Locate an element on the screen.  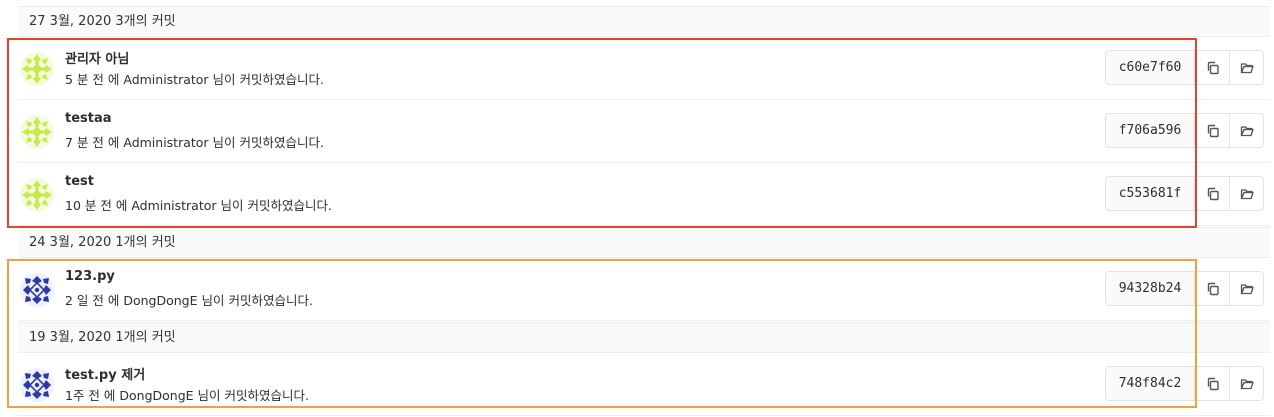
day-header: 19 3월, 2020 1개의 커밋 is located at coordinates (644, 337).